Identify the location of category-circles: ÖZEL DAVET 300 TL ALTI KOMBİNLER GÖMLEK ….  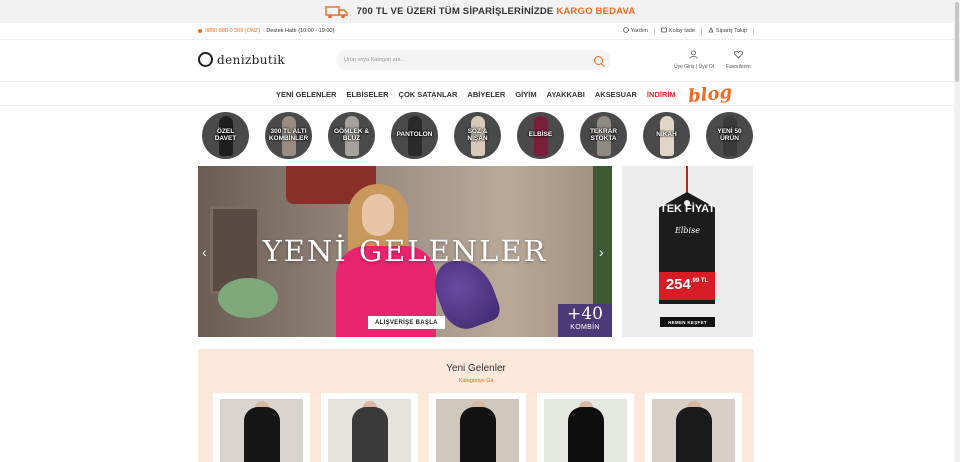
(477, 135).